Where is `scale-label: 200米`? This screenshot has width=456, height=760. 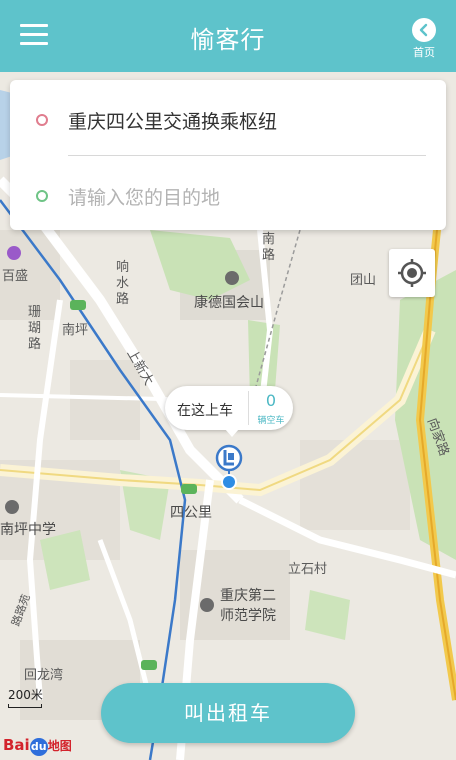
scale-label: 200米 is located at coordinates (25, 695).